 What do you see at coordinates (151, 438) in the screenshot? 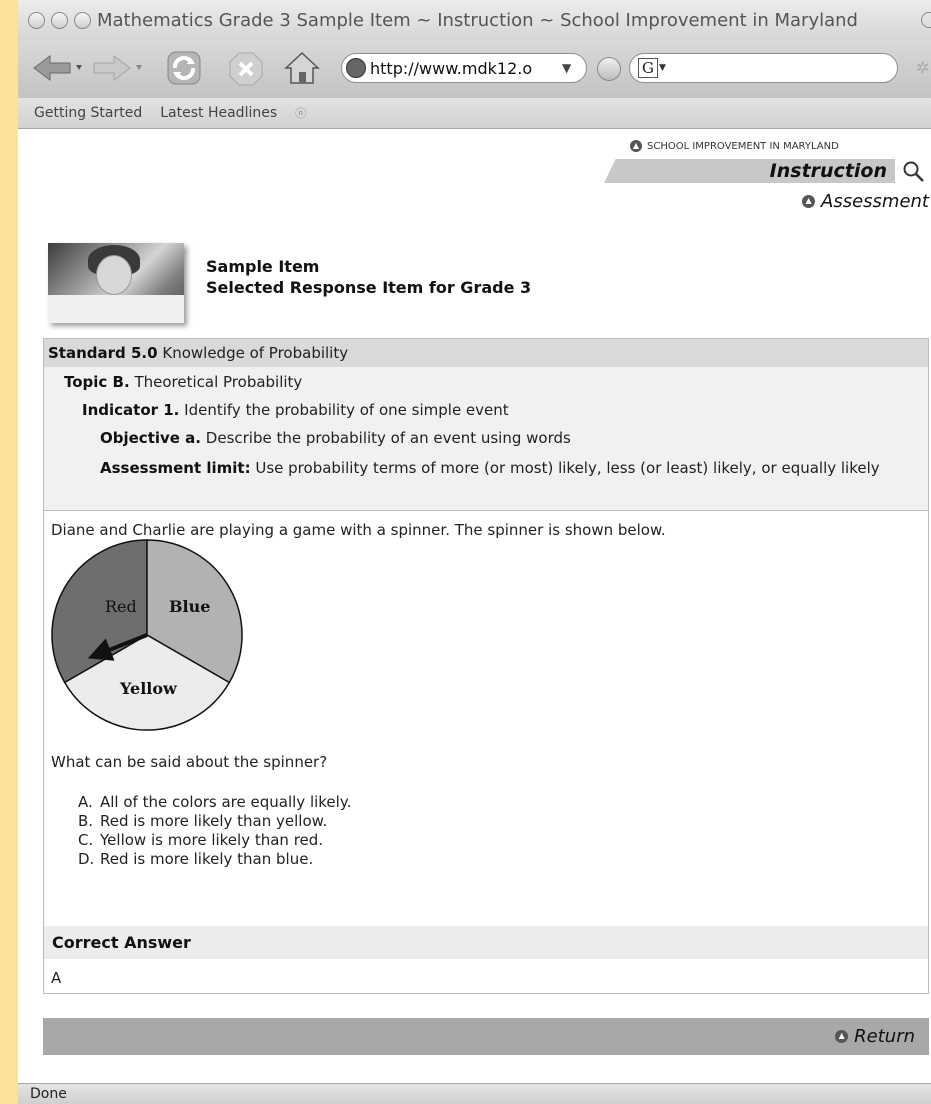
I see `objective-label: Objective a.` at bounding box center [151, 438].